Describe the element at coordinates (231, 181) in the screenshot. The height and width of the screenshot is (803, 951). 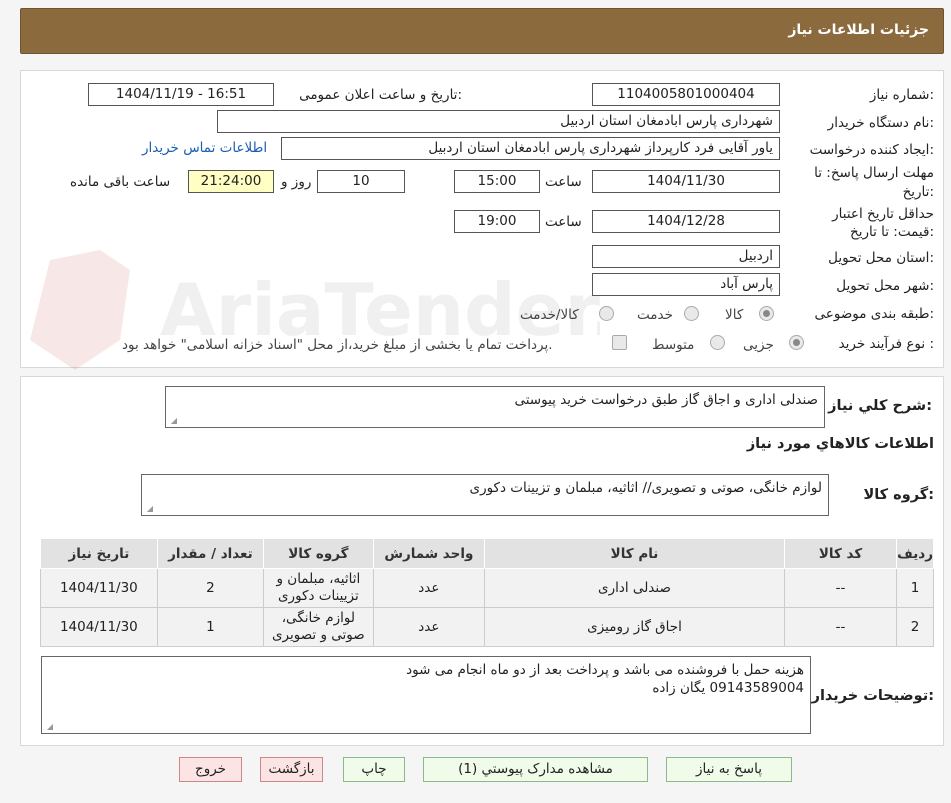
I see `remaining-time-field: 21:24:00` at that location.